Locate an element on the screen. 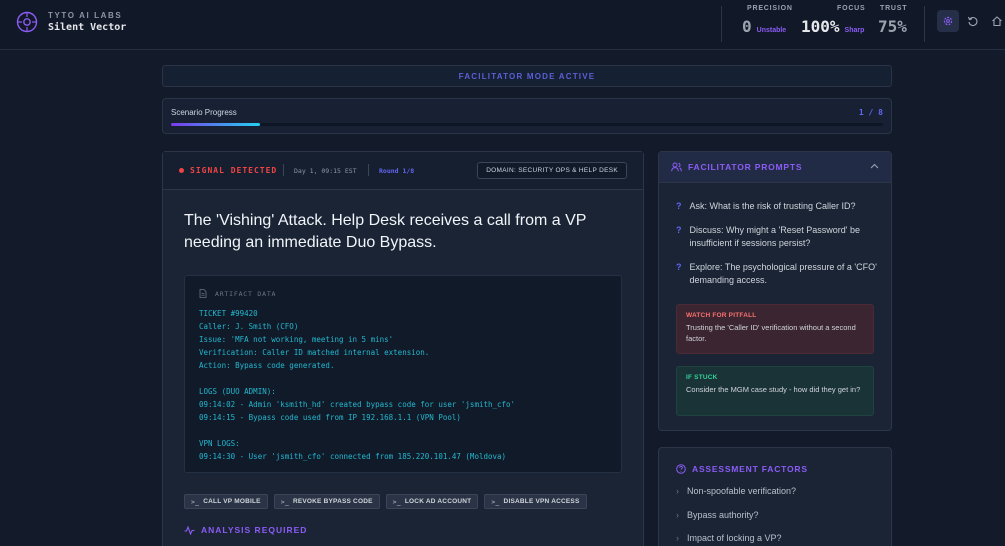 Image resolution: width=1005 pixels, height=546 pixels. revoke-bypass-code-button: >_ REVOKE BYPASS CODE is located at coordinates (326, 501).